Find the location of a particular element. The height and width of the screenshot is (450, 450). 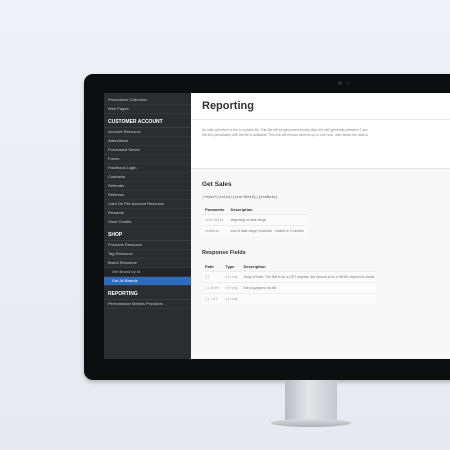

table-row: [].href string link to gzipped csv file is located at coordinates (290, 288).